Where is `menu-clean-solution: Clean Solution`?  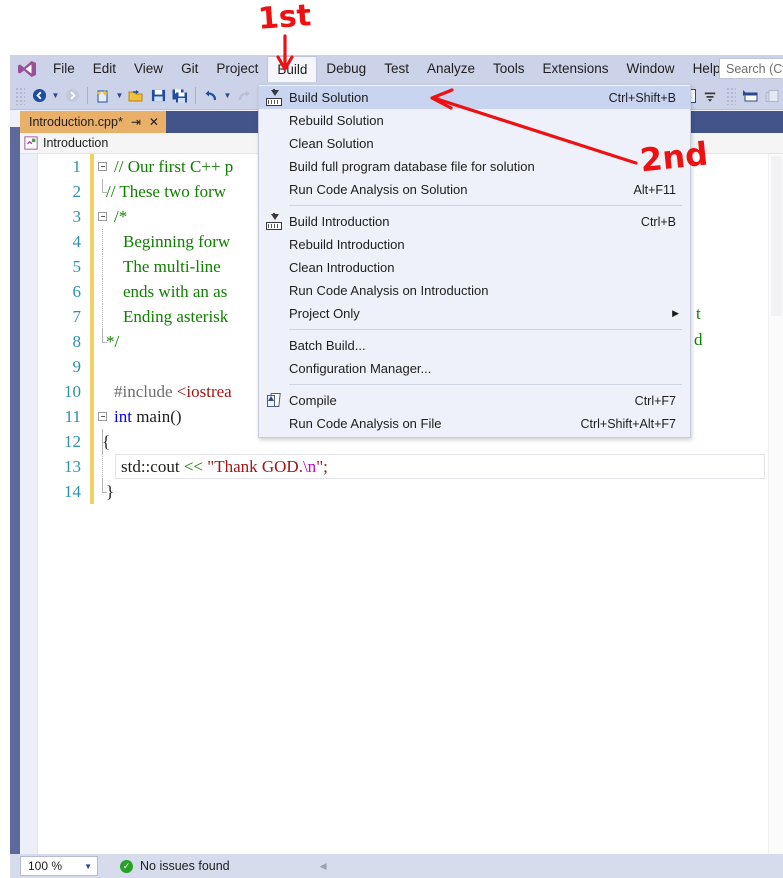
menu-clean-solution: Clean Solution is located at coordinates (474, 143).